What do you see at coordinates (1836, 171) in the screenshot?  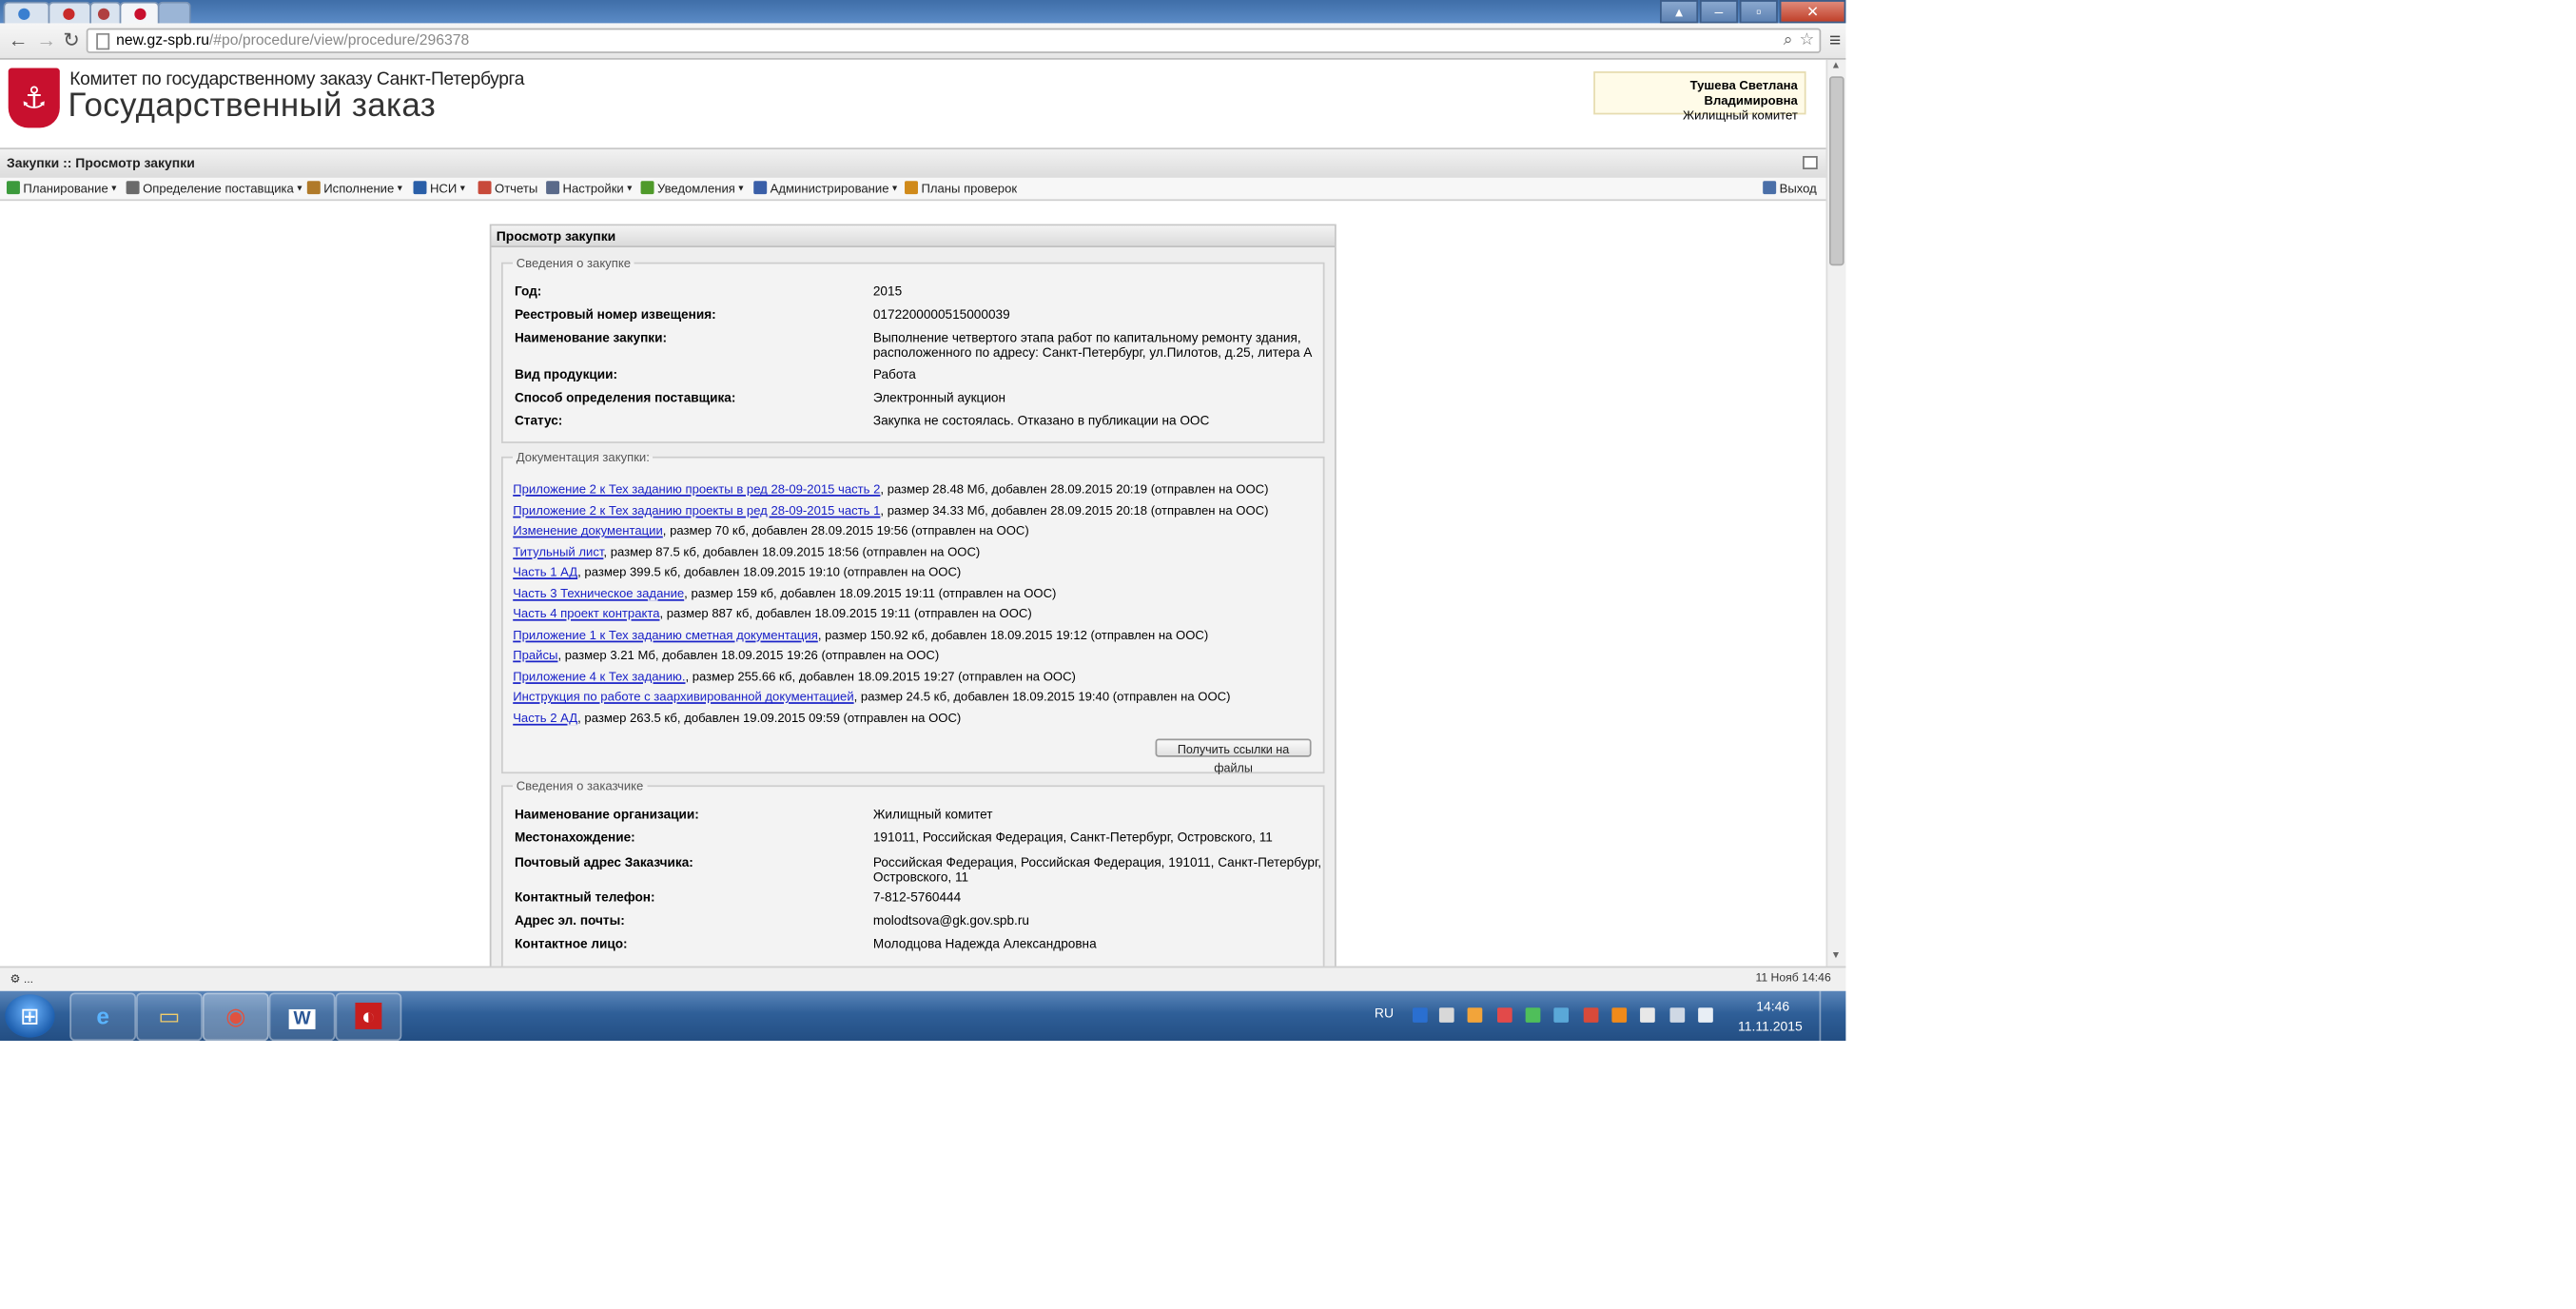 I see `scrollbar-thumb` at bounding box center [1836, 171].